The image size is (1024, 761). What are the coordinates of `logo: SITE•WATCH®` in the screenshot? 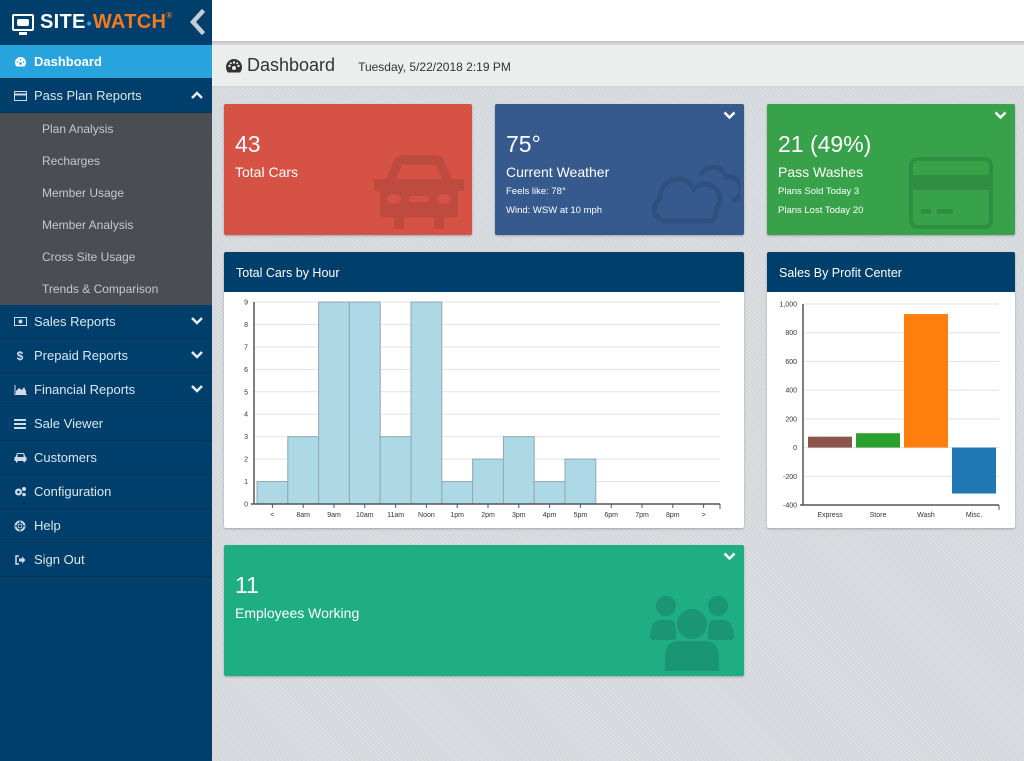 It's located at (106, 22).